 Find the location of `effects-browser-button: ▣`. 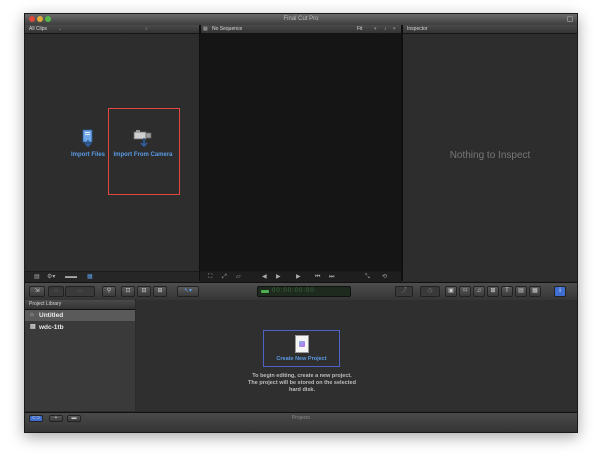

effects-browser-button: ▣ is located at coordinates (451, 291).